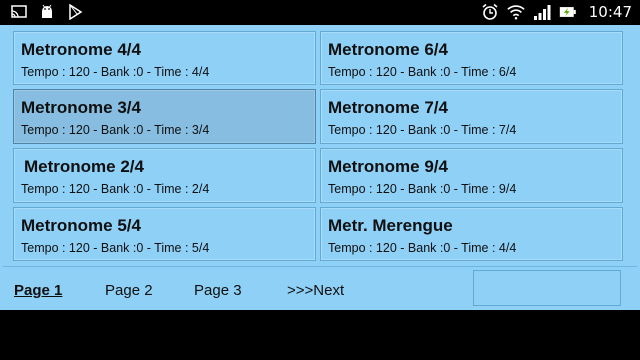 This screenshot has width=640, height=360. Describe the element at coordinates (388, 166) in the screenshot. I see `tile-title: Metronome 9/4` at that location.